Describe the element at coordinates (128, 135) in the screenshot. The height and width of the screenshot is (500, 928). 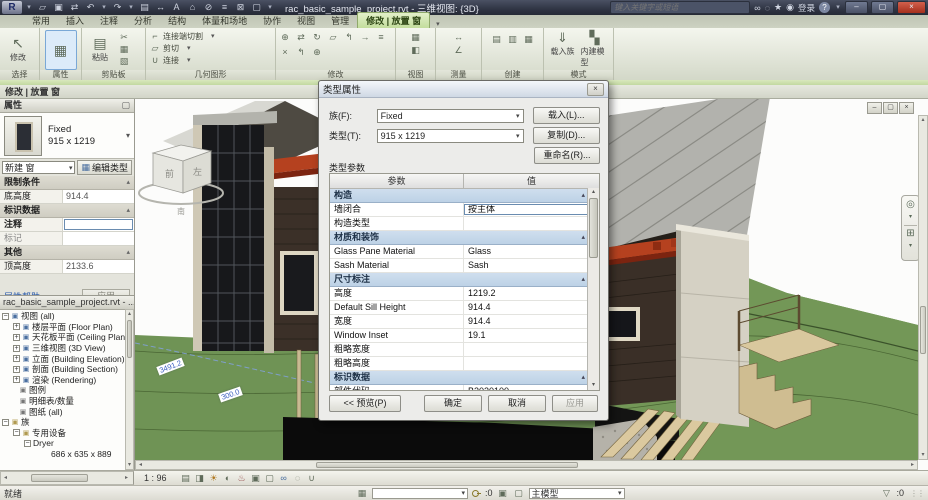
I see `type-selector-arrow-icon: ▾` at that location.